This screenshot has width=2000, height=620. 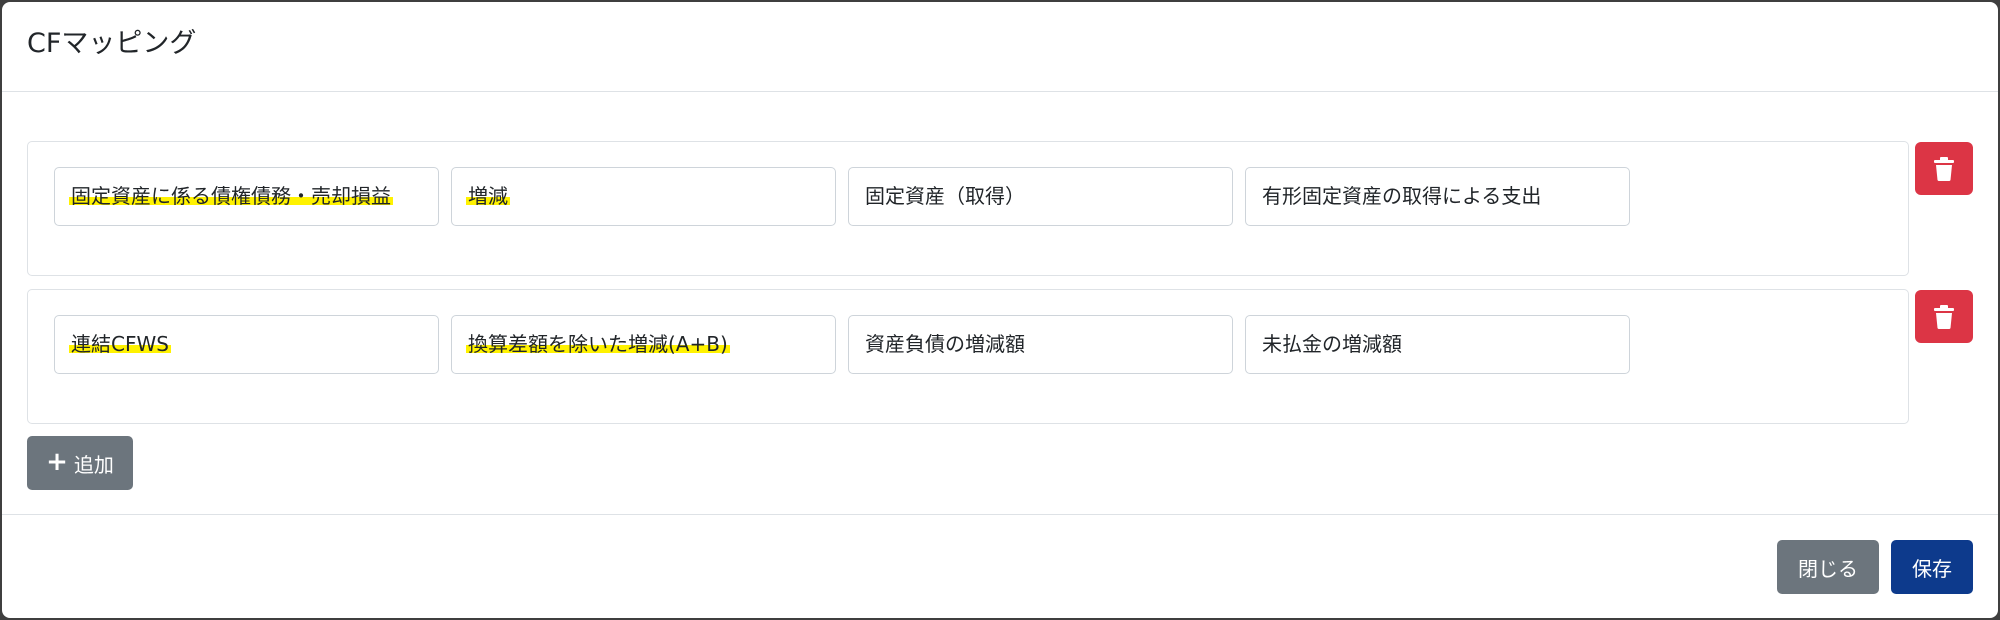 I want to click on add-button-label: 追加, so click(x=93, y=464).